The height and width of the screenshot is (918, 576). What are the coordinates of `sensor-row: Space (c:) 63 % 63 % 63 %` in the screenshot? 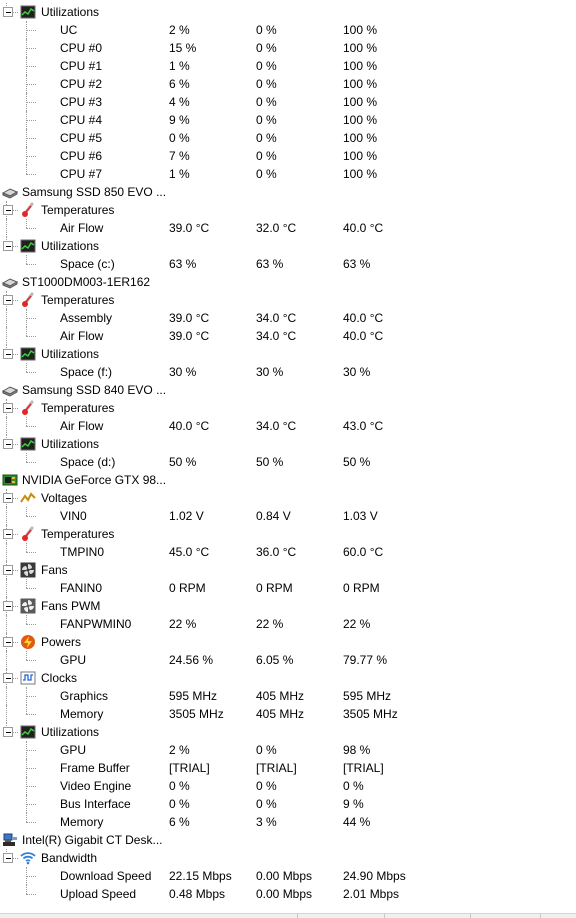 It's located at (288, 264).